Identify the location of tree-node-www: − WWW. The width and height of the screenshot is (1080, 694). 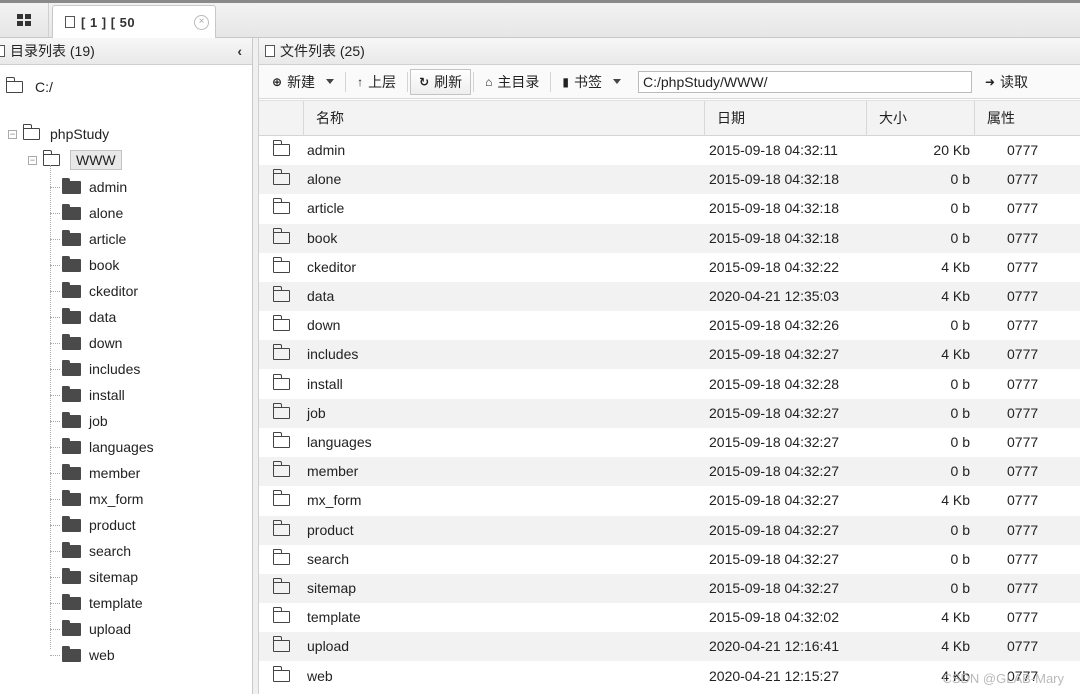
(75, 160).